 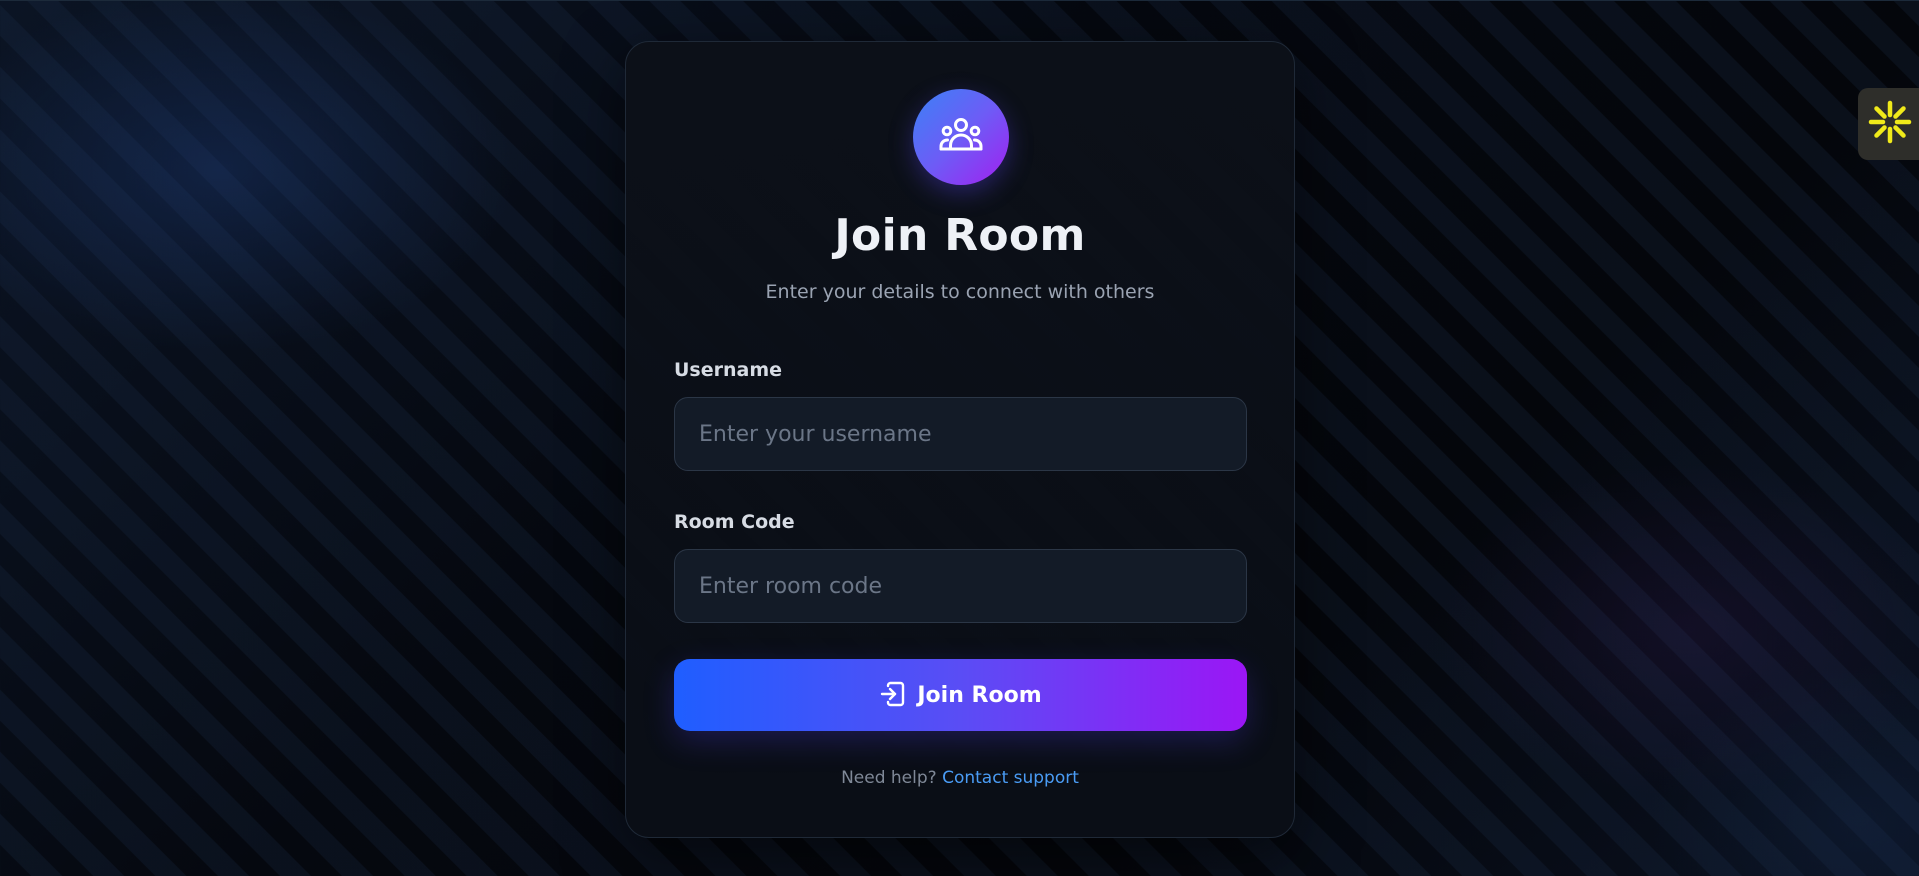 I want to click on username-input, so click(x=960, y=434).